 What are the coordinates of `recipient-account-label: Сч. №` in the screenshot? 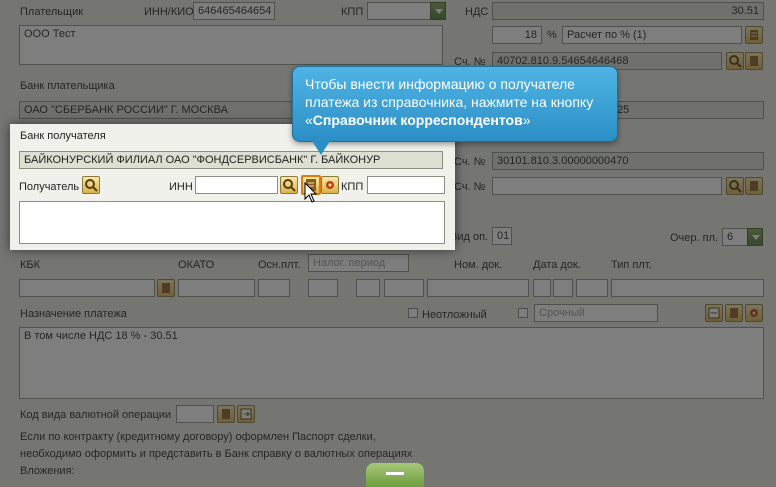 It's located at (470, 187).